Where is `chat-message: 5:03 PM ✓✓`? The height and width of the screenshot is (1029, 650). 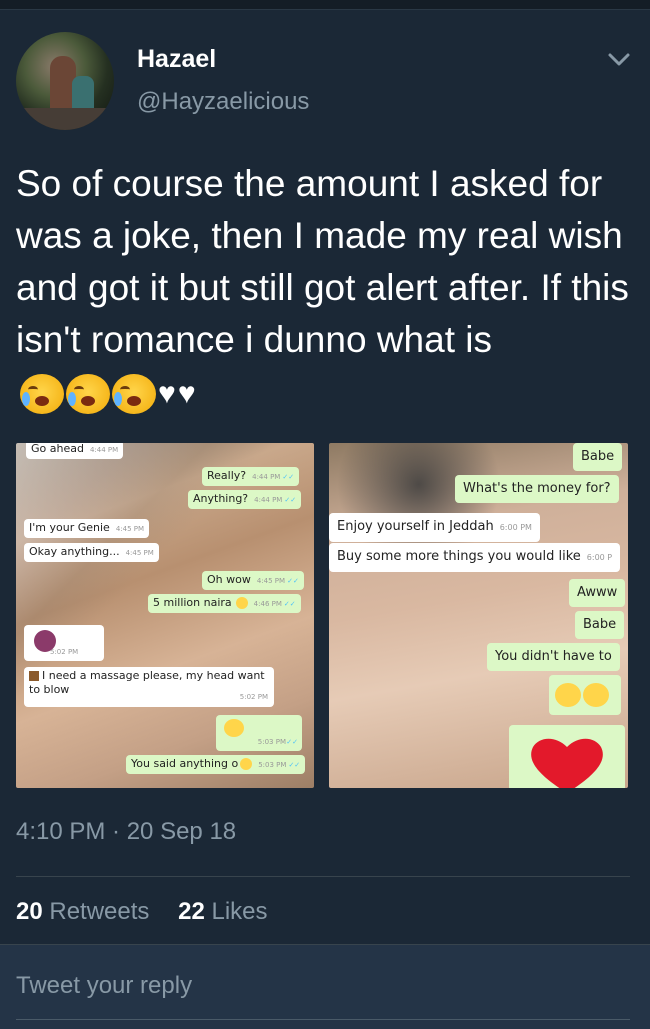 chat-message: 5:03 PM ✓✓ is located at coordinates (259, 733).